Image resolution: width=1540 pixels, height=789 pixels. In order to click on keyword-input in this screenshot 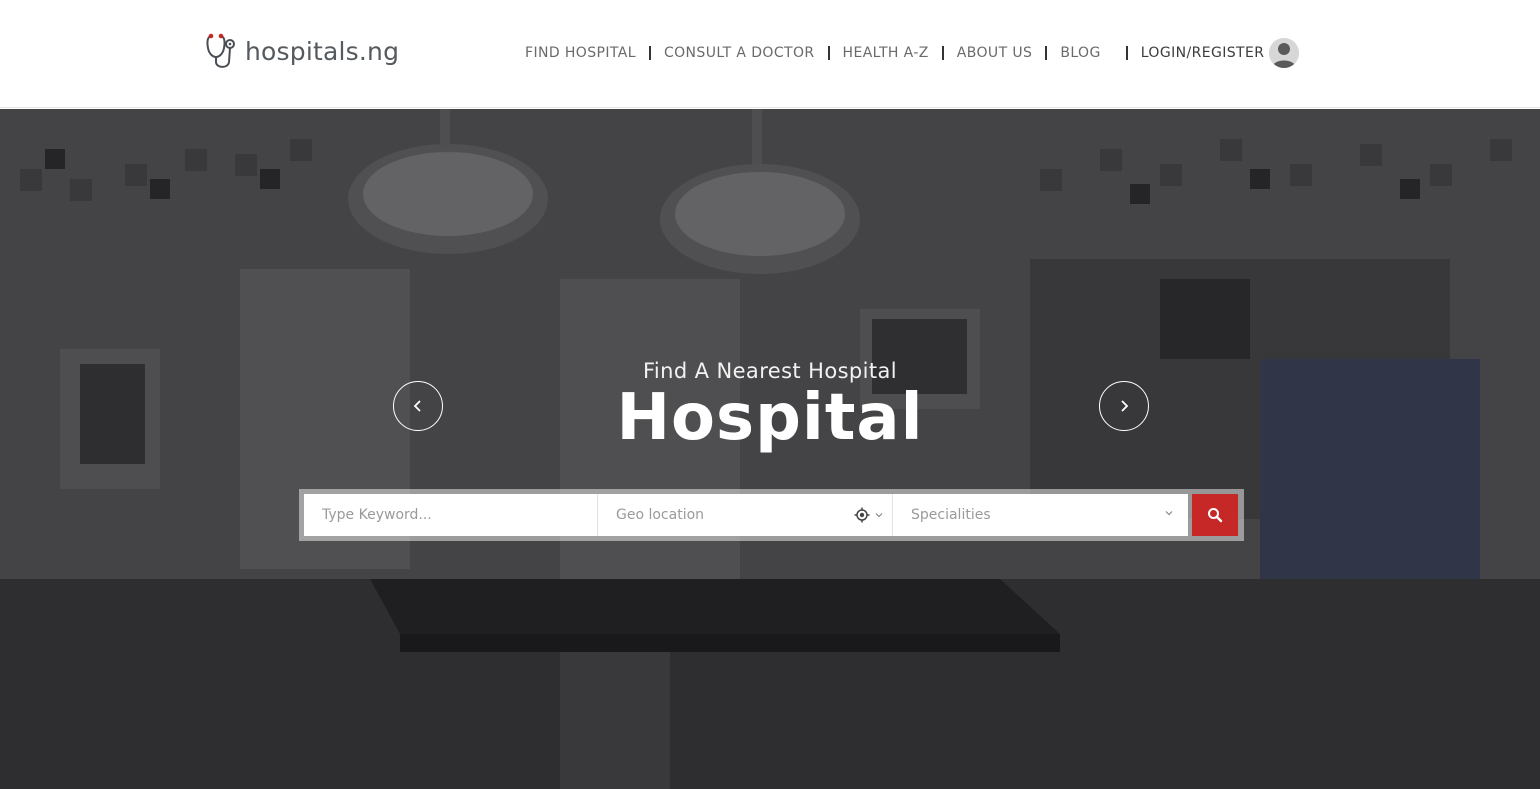, I will do `click(450, 515)`.